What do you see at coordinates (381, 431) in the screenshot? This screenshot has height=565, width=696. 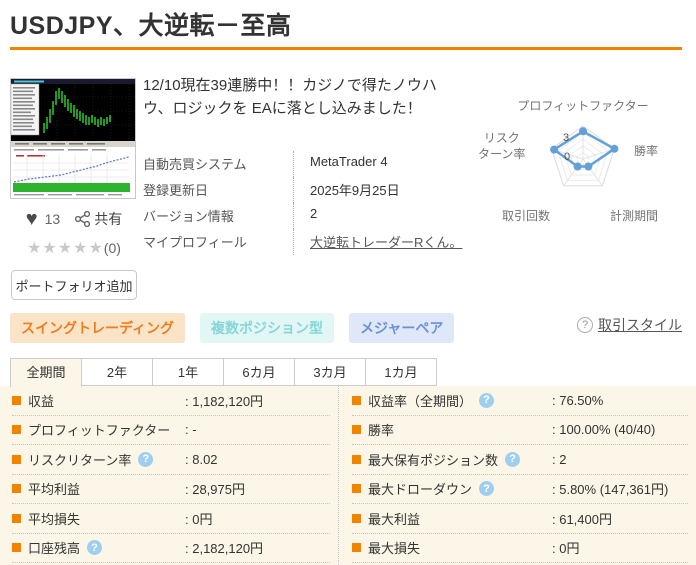 I see `stat-label: 勝率` at bounding box center [381, 431].